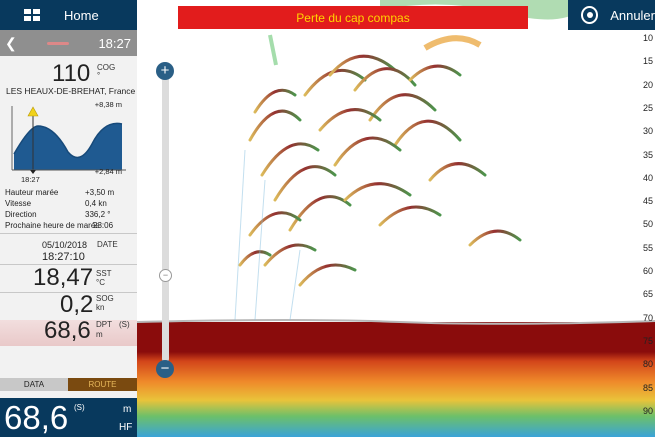 The width and height of the screenshot is (655, 437). Describe the element at coordinates (124, 324) in the screenshot. I see `dpt-source: (S)` at that location.